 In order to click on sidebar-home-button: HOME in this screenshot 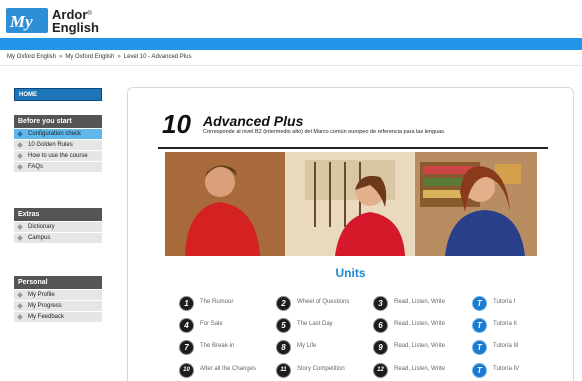, I will do `click(58, 94)`.